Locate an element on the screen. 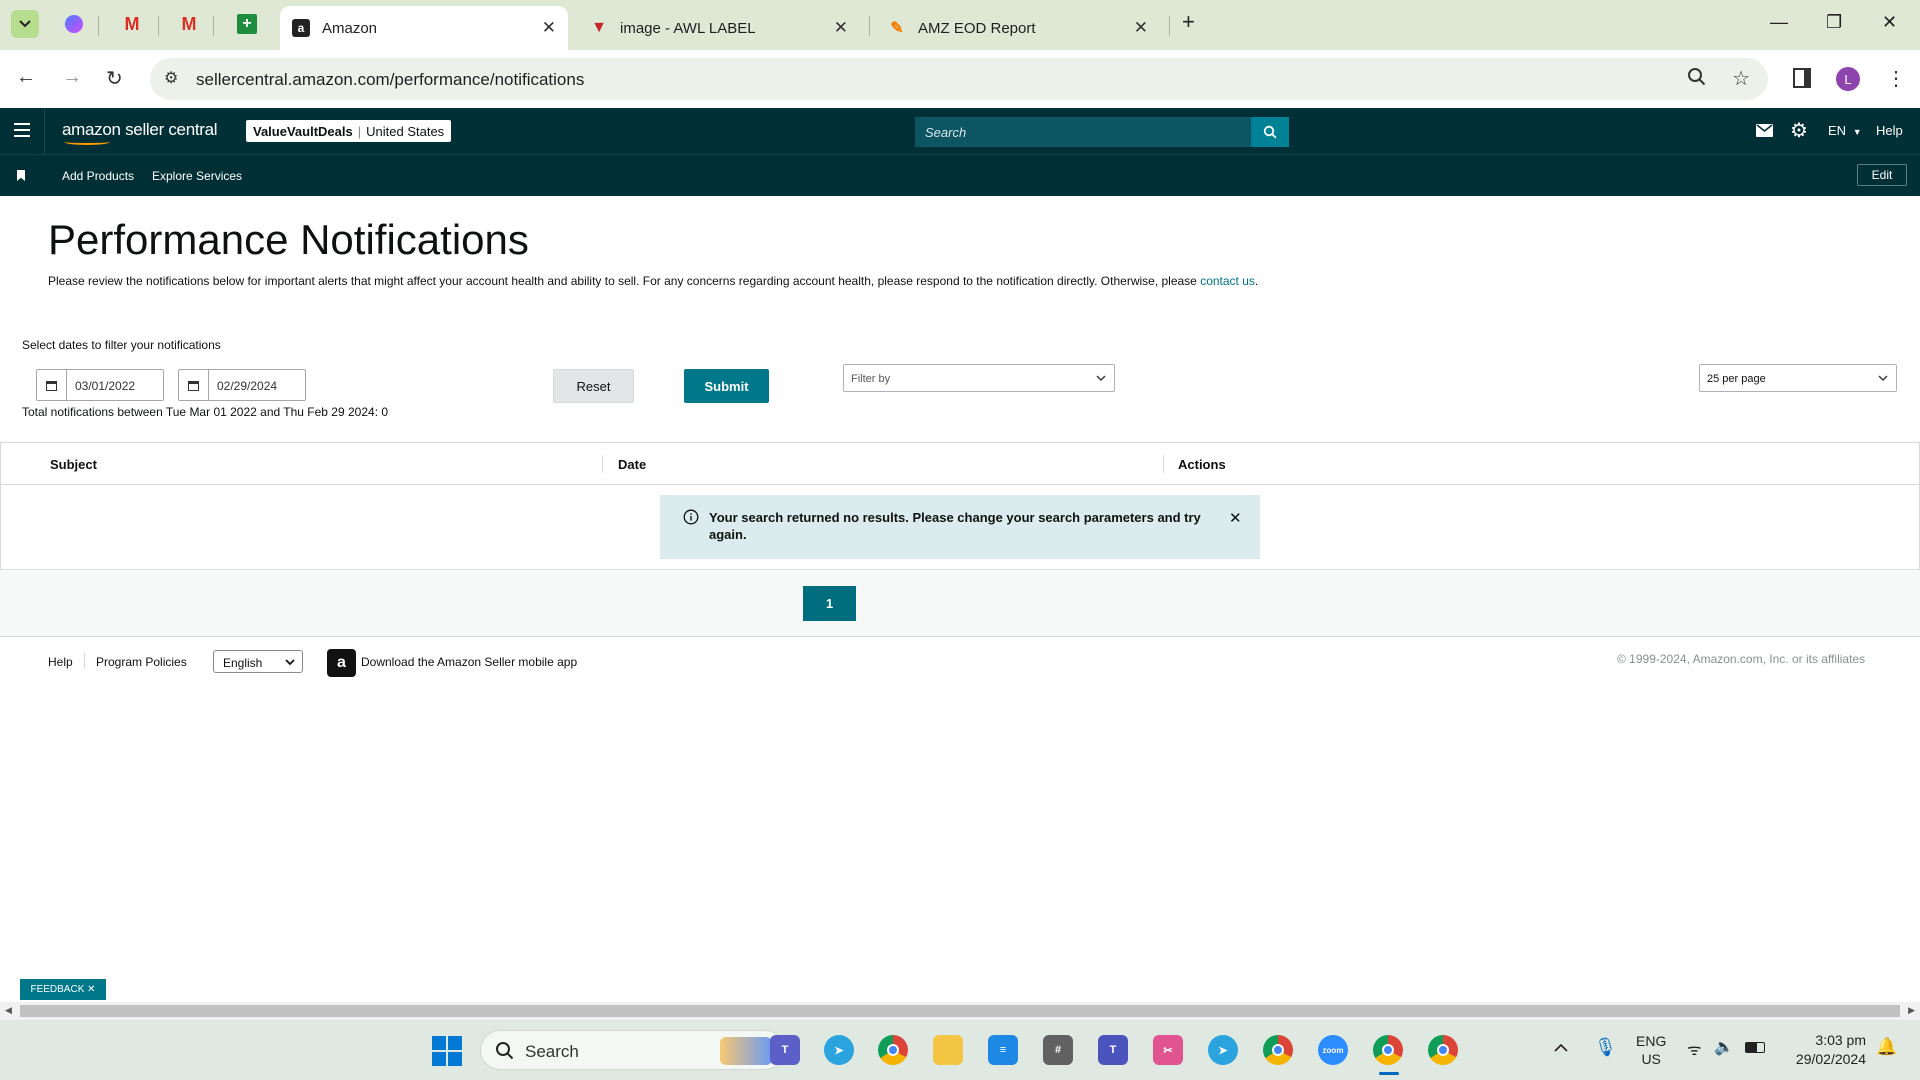  feedback-button: FEEDBACK ✕ is located at coordinates (63, 989).